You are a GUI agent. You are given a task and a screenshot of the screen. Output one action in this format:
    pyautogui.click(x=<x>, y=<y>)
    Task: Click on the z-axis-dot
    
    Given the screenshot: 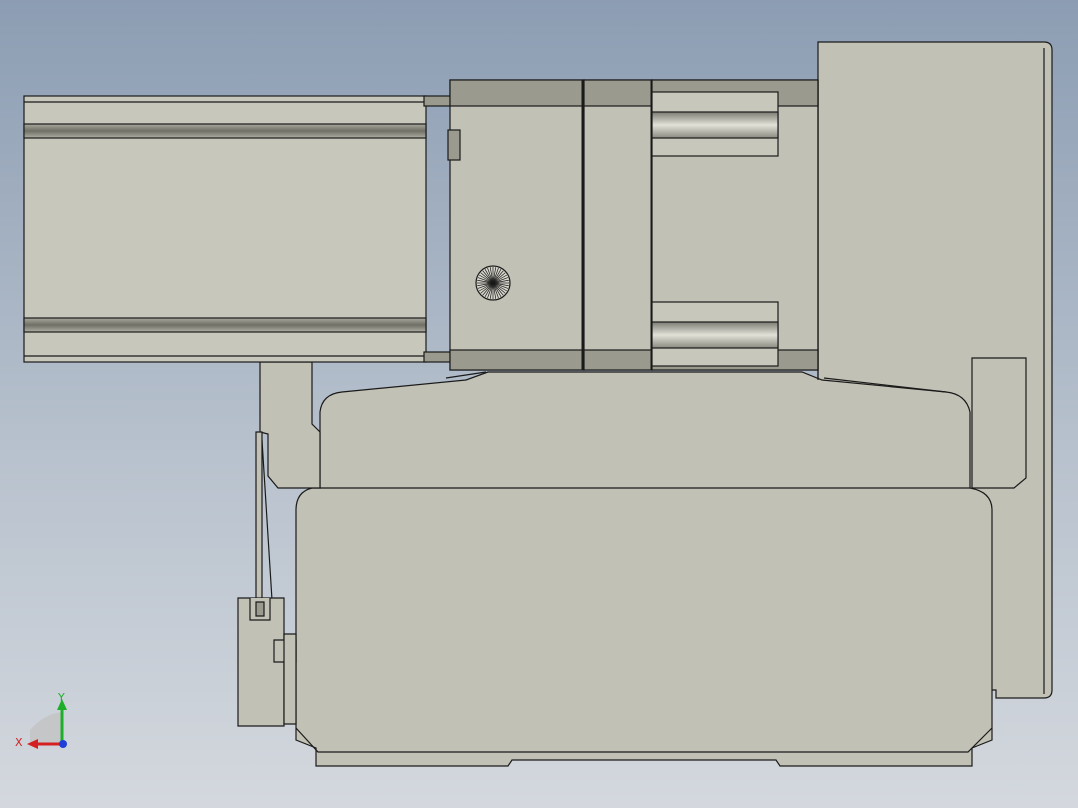 What is the action you would take?
    pyautogui.click(x=63, y=744)
    